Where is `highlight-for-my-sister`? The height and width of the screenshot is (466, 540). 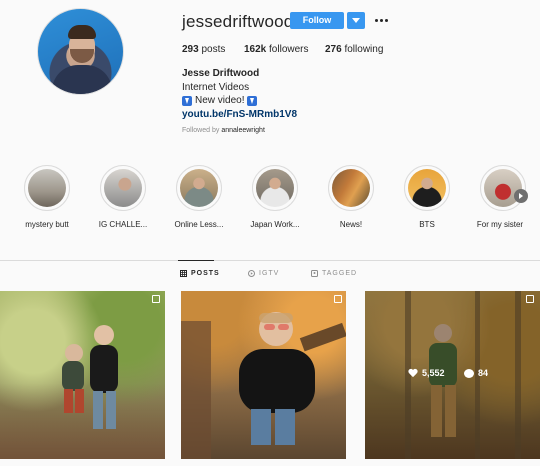
highlight-for-my-sister is located at coordinates (503, 188).